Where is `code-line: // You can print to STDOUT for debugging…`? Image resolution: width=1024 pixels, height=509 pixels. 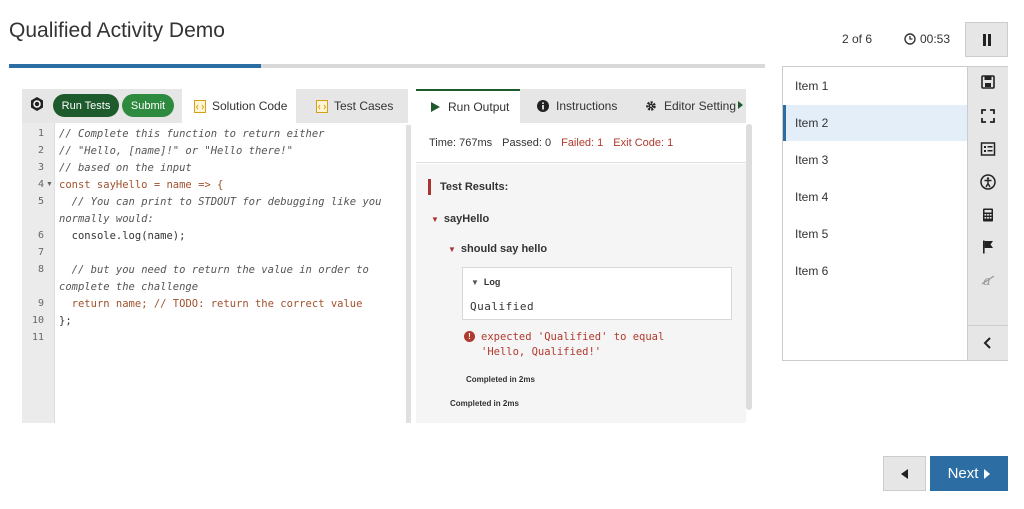 code-line: // You can print to STDOUT for debugging… is located at coordinates (223, 210).